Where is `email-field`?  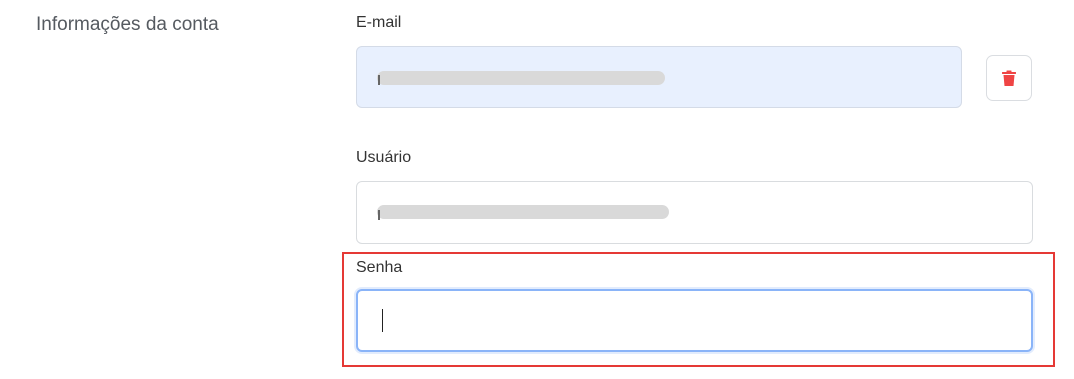 email-field is located at coordinates (659, 77).